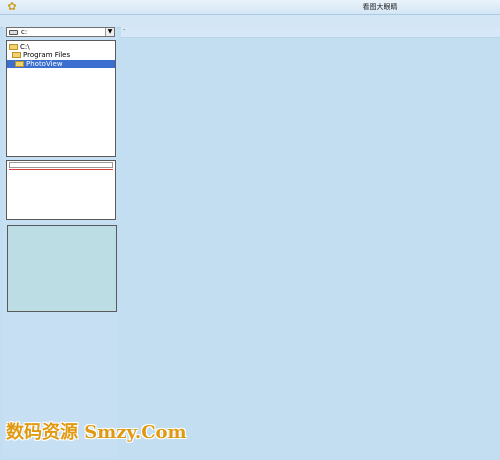 The image size is (500, 460). I want to click on thumbnail-preview, so click(62, 268).